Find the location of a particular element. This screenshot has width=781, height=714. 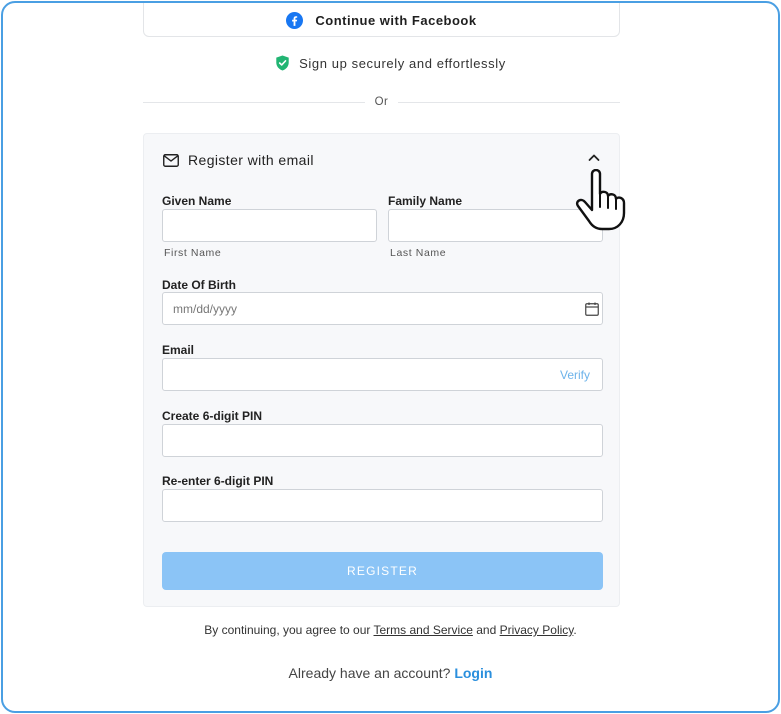

register-with-email-header: Register with email is located at coordinates (381, 160).